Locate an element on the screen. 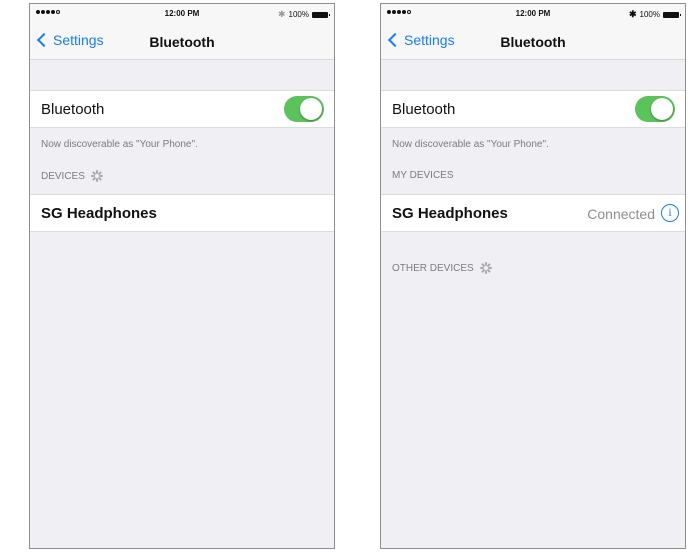  device-row: SG Headphones Connected i is located at coordinates (533, 213).